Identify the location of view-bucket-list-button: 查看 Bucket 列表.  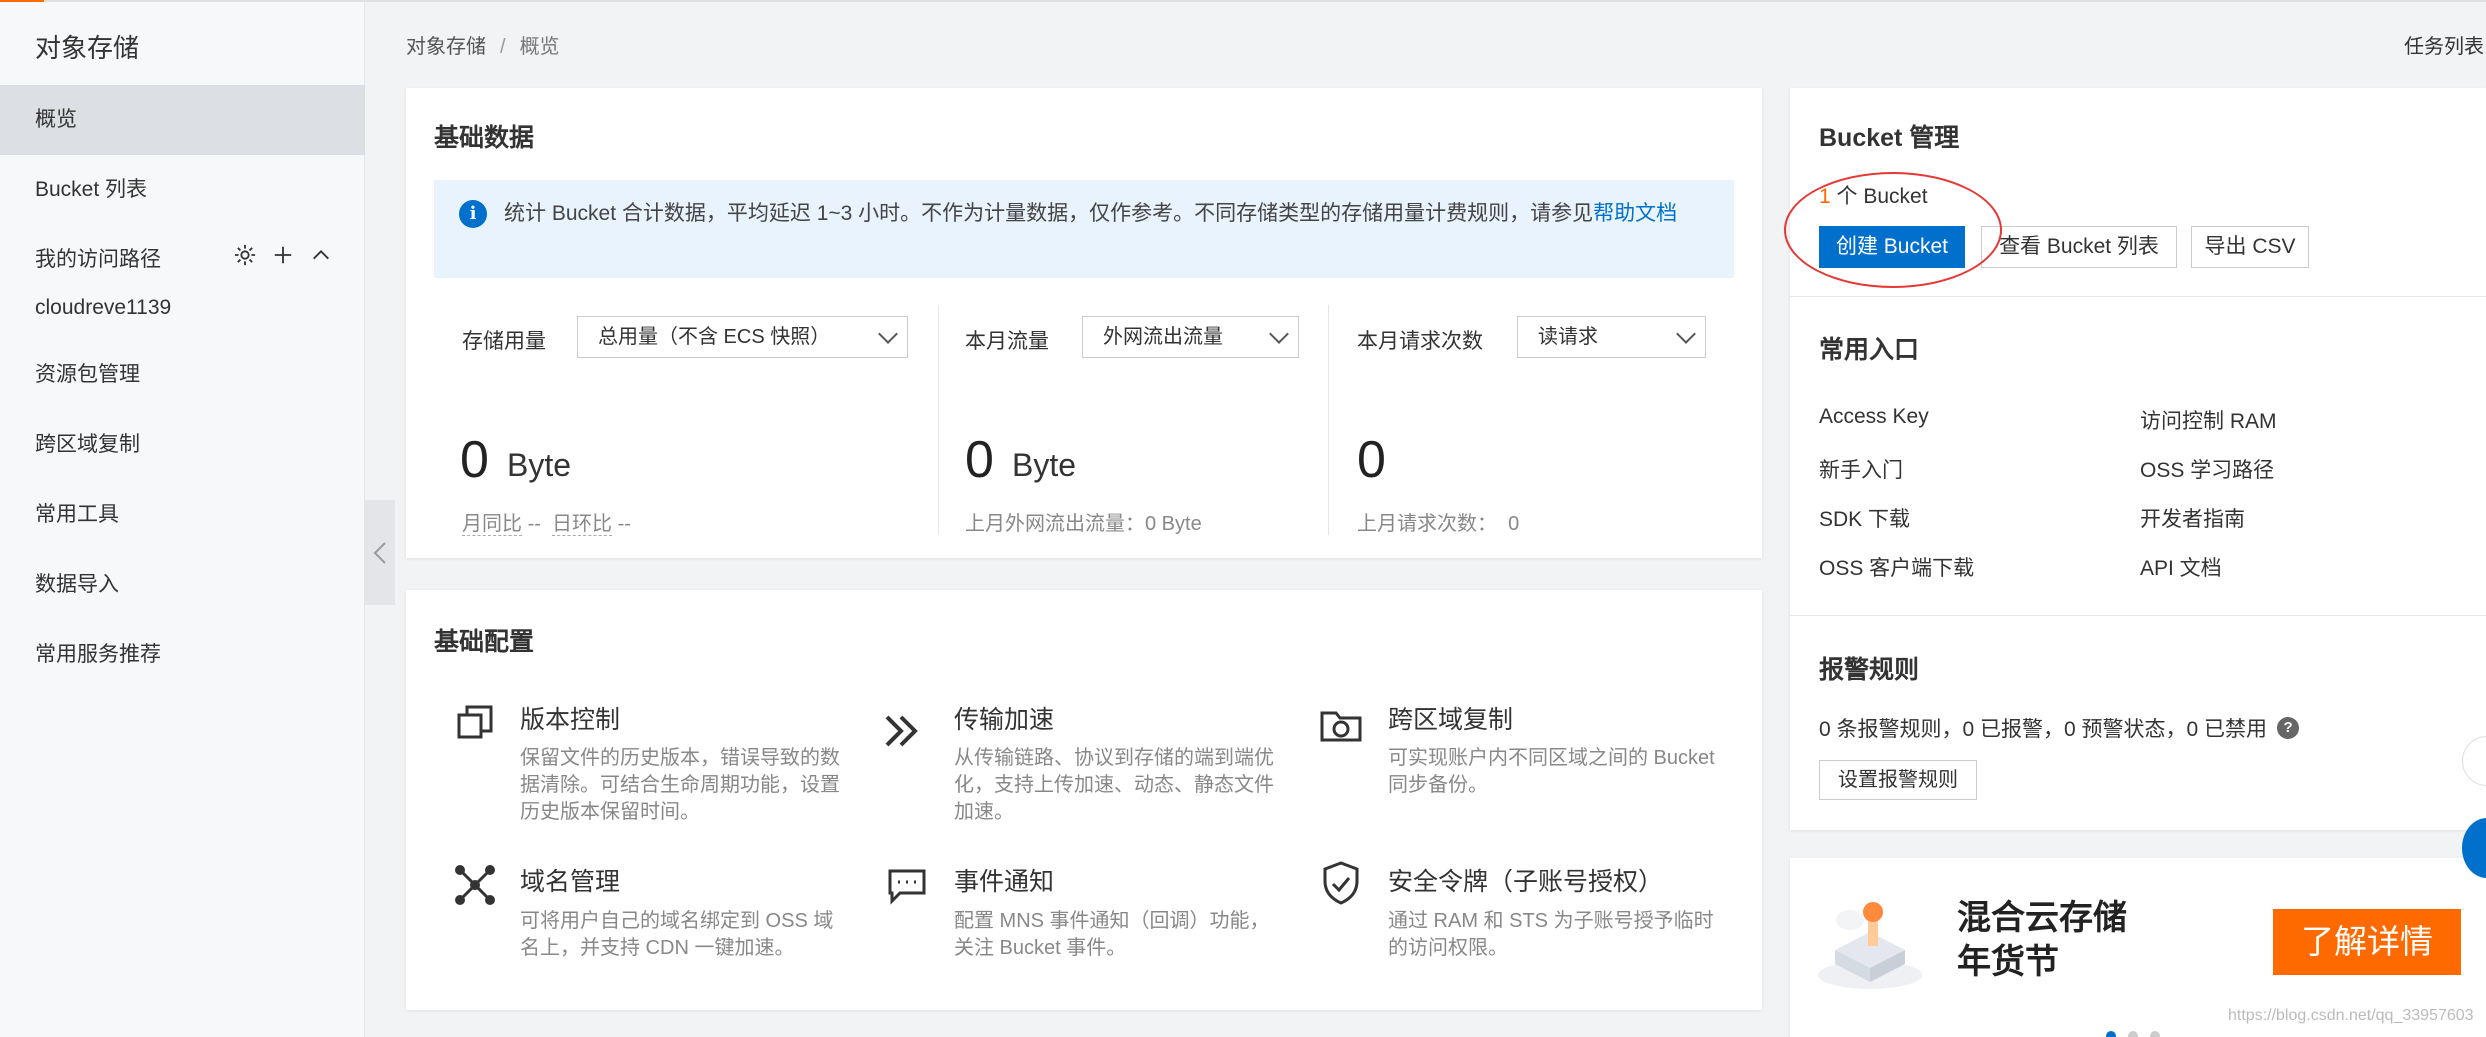
(2079, 247).